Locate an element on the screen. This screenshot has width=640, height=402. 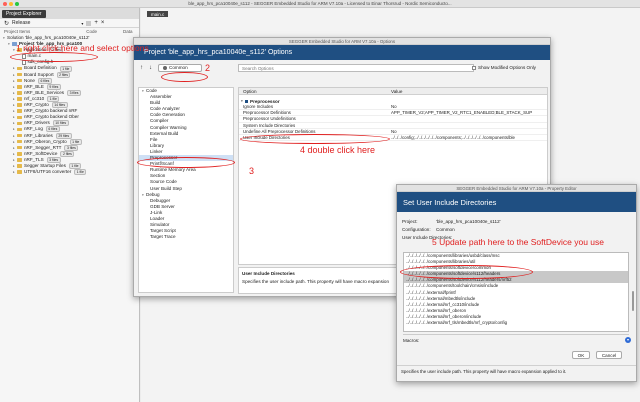
tab-main-c: main.c is located at coordinates (158, 14).